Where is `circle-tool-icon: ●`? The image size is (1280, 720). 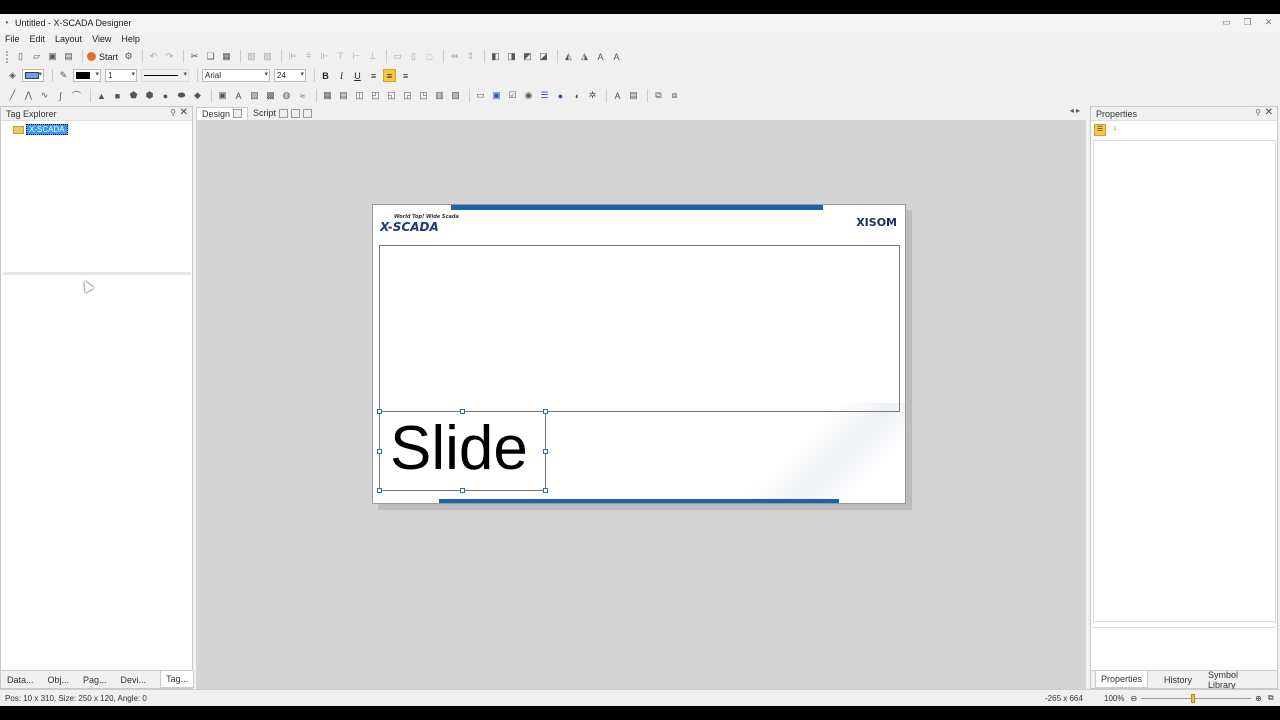
circle-tool-icon: ● is located at coordinates (165, 95).